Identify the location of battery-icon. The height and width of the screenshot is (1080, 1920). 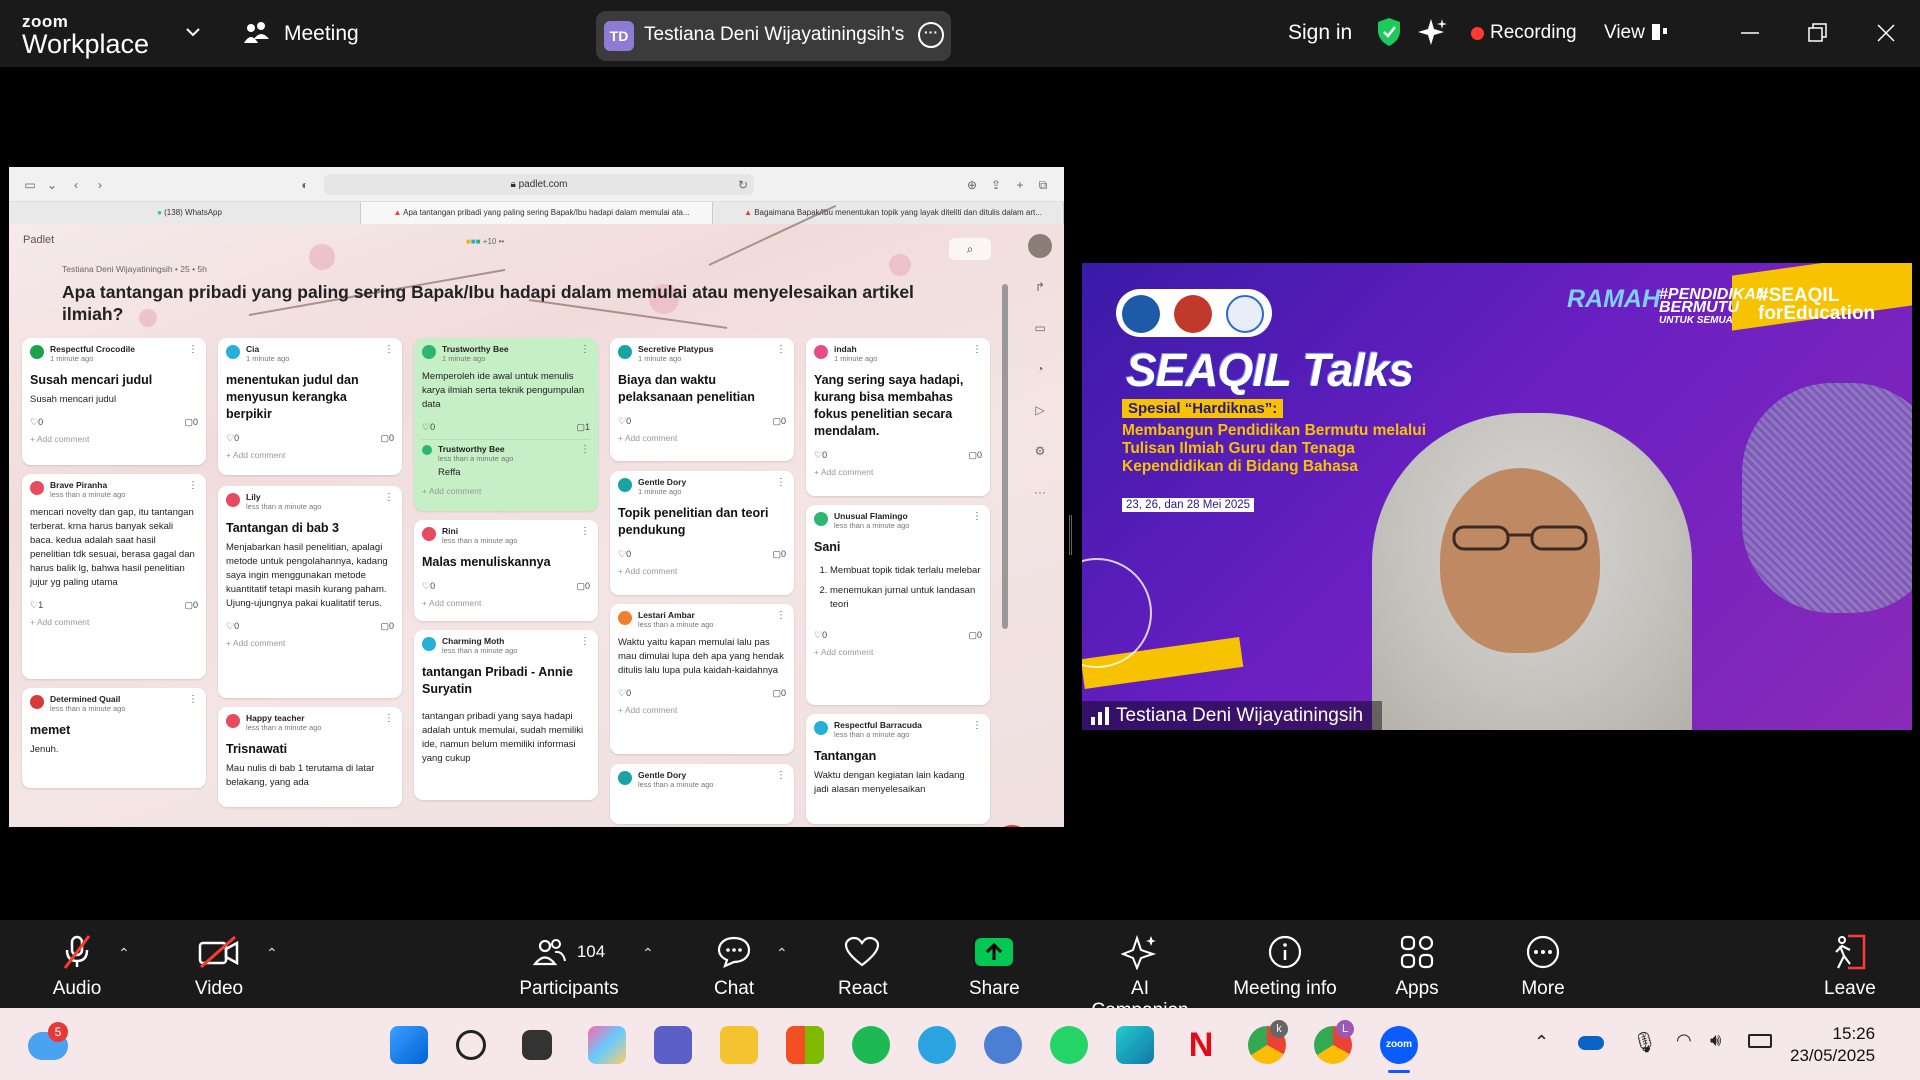
(1760, 1041).